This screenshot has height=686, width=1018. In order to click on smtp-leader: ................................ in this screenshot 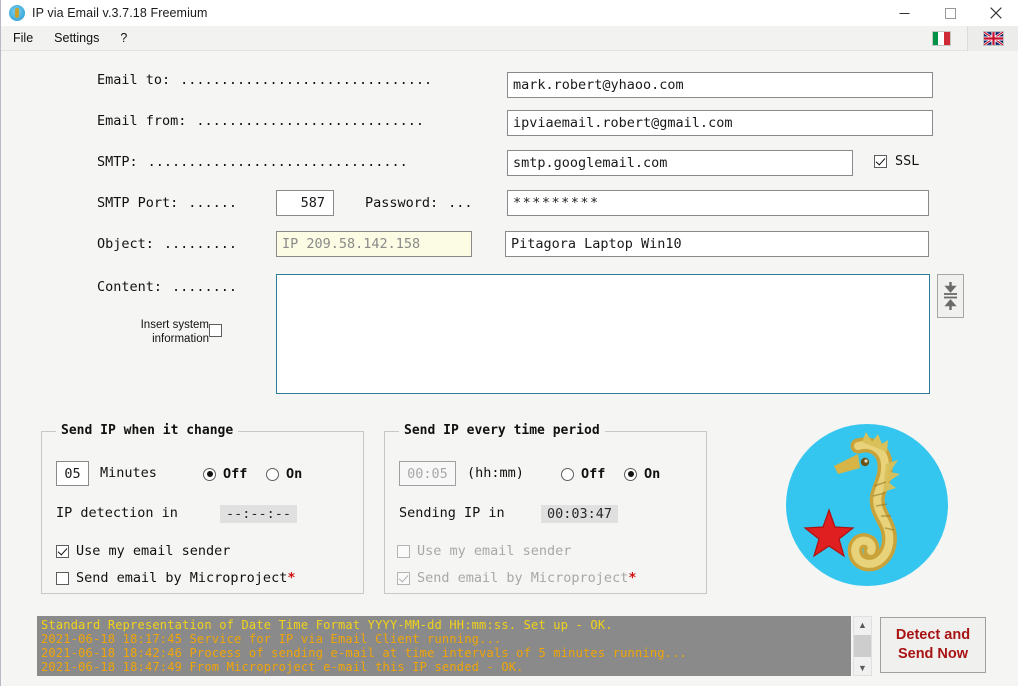, I will do `click(277, 162)`.